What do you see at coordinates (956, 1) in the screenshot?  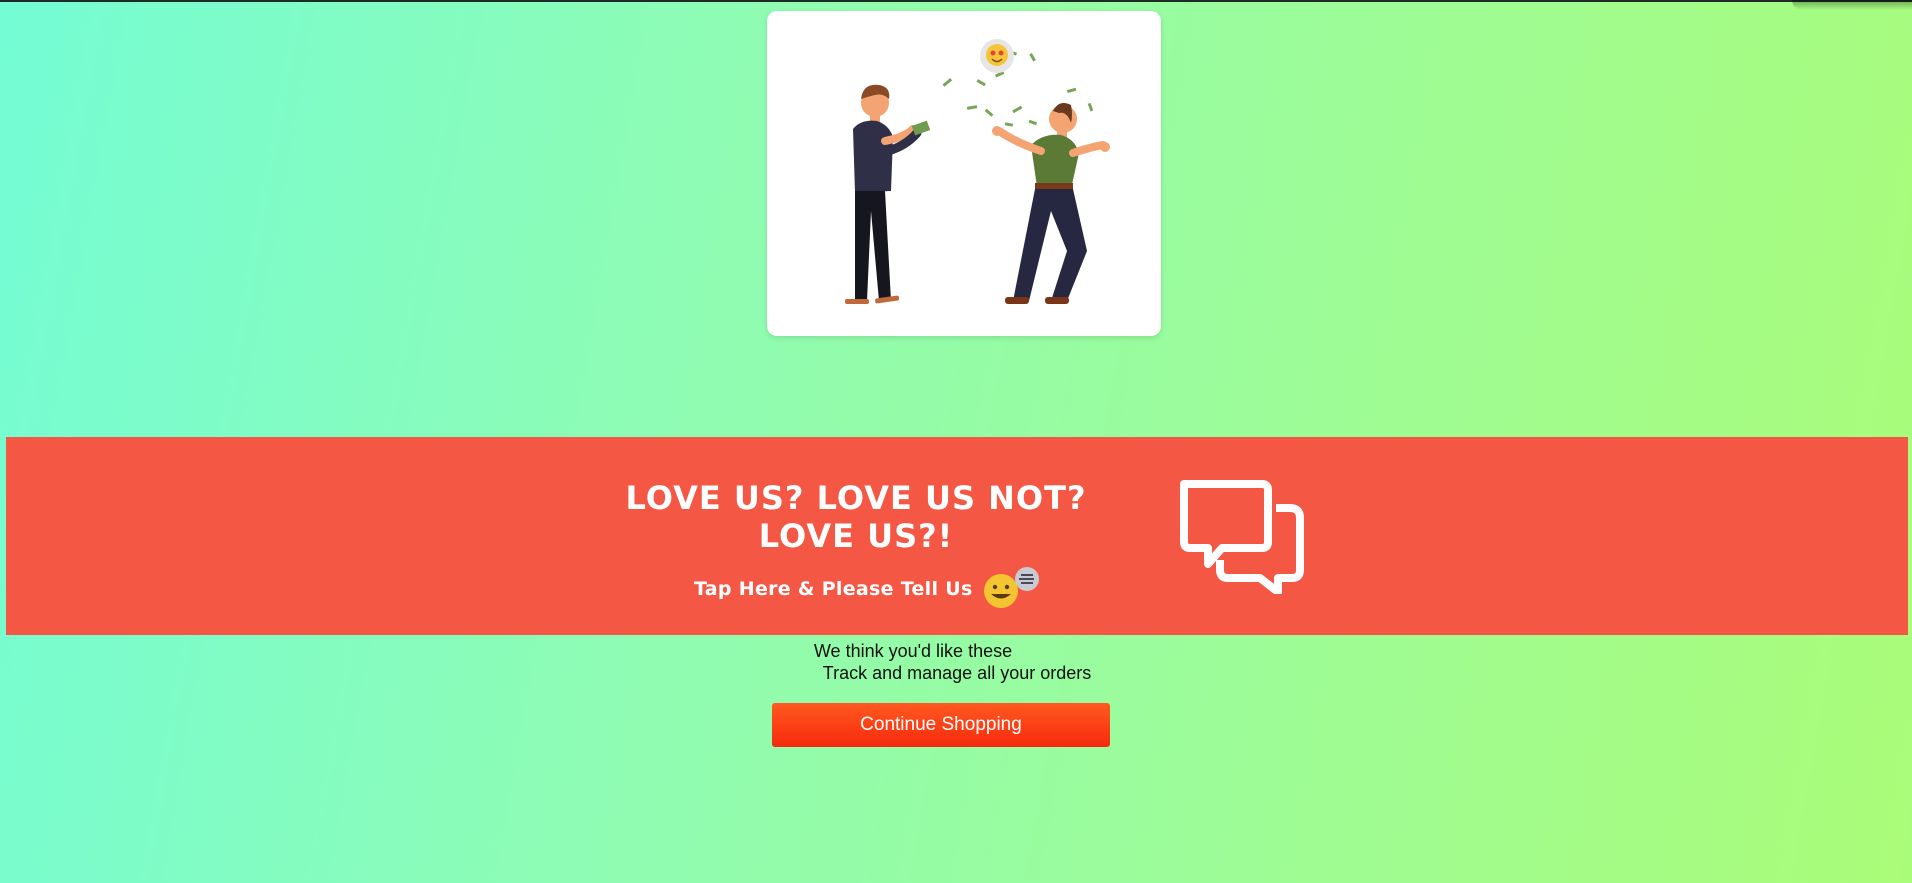 I see `top-border` at bounding box center [956, 1].